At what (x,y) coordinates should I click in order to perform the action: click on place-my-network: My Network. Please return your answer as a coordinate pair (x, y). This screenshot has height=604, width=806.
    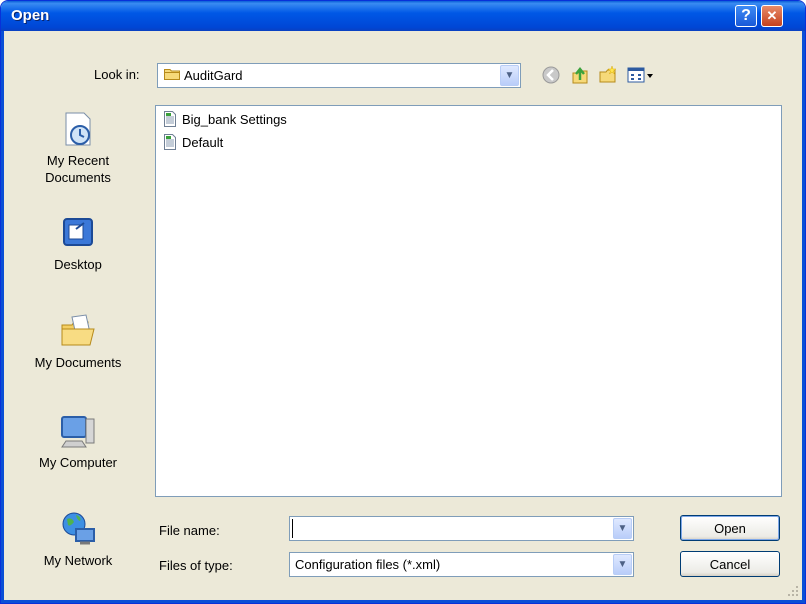
    Looking at the image, I should click on (78, 539).